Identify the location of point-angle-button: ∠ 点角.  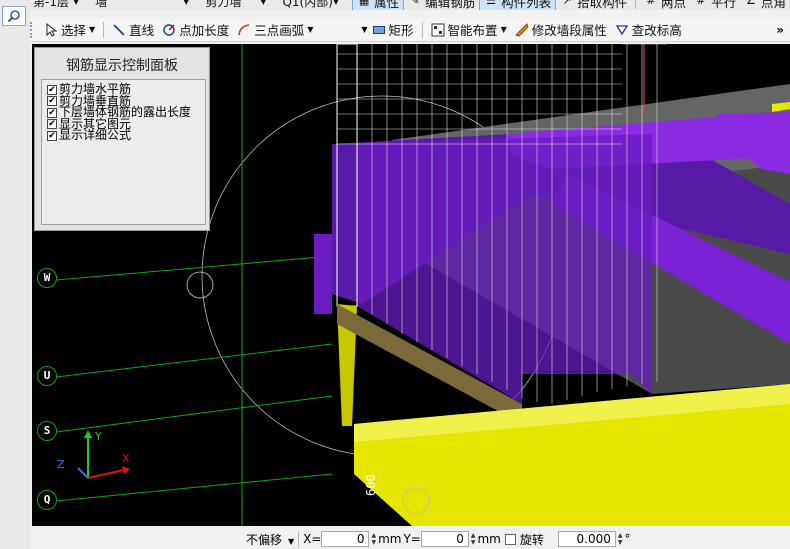
(765, 5).